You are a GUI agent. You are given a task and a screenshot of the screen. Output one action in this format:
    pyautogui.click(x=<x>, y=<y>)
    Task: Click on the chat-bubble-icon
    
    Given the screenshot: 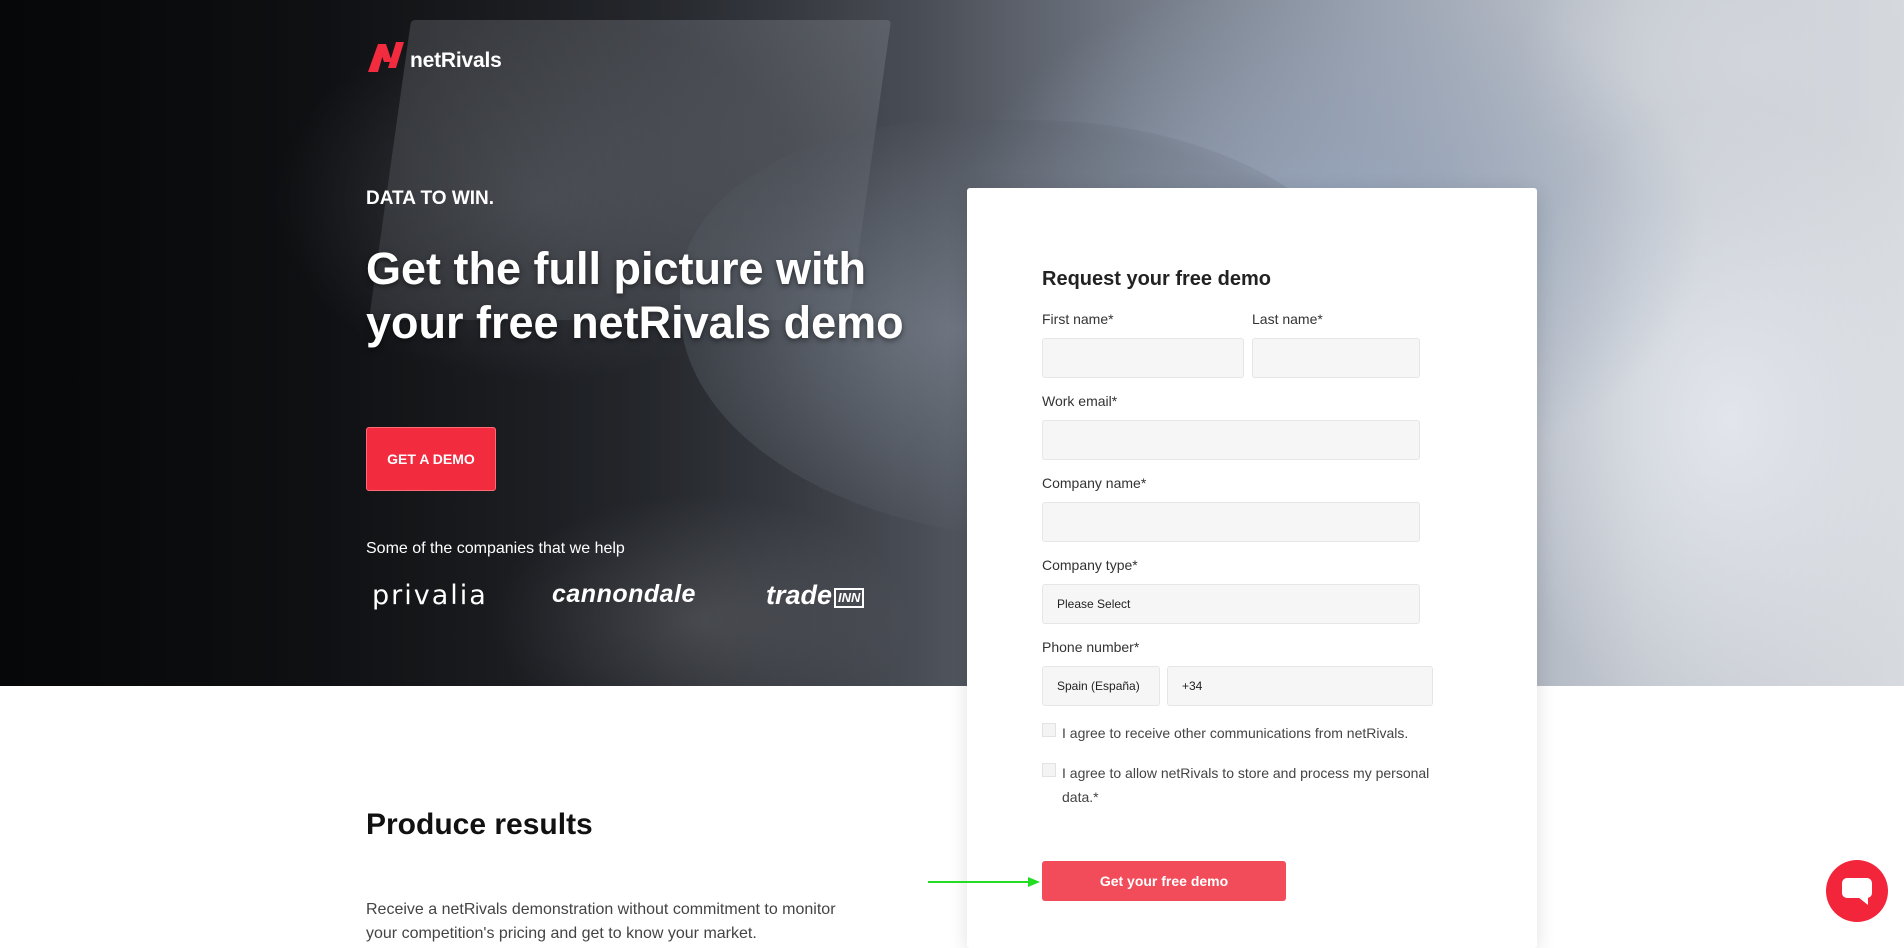 What is the action you would take?
    pyautogui.click(x=1857, y=891)
    